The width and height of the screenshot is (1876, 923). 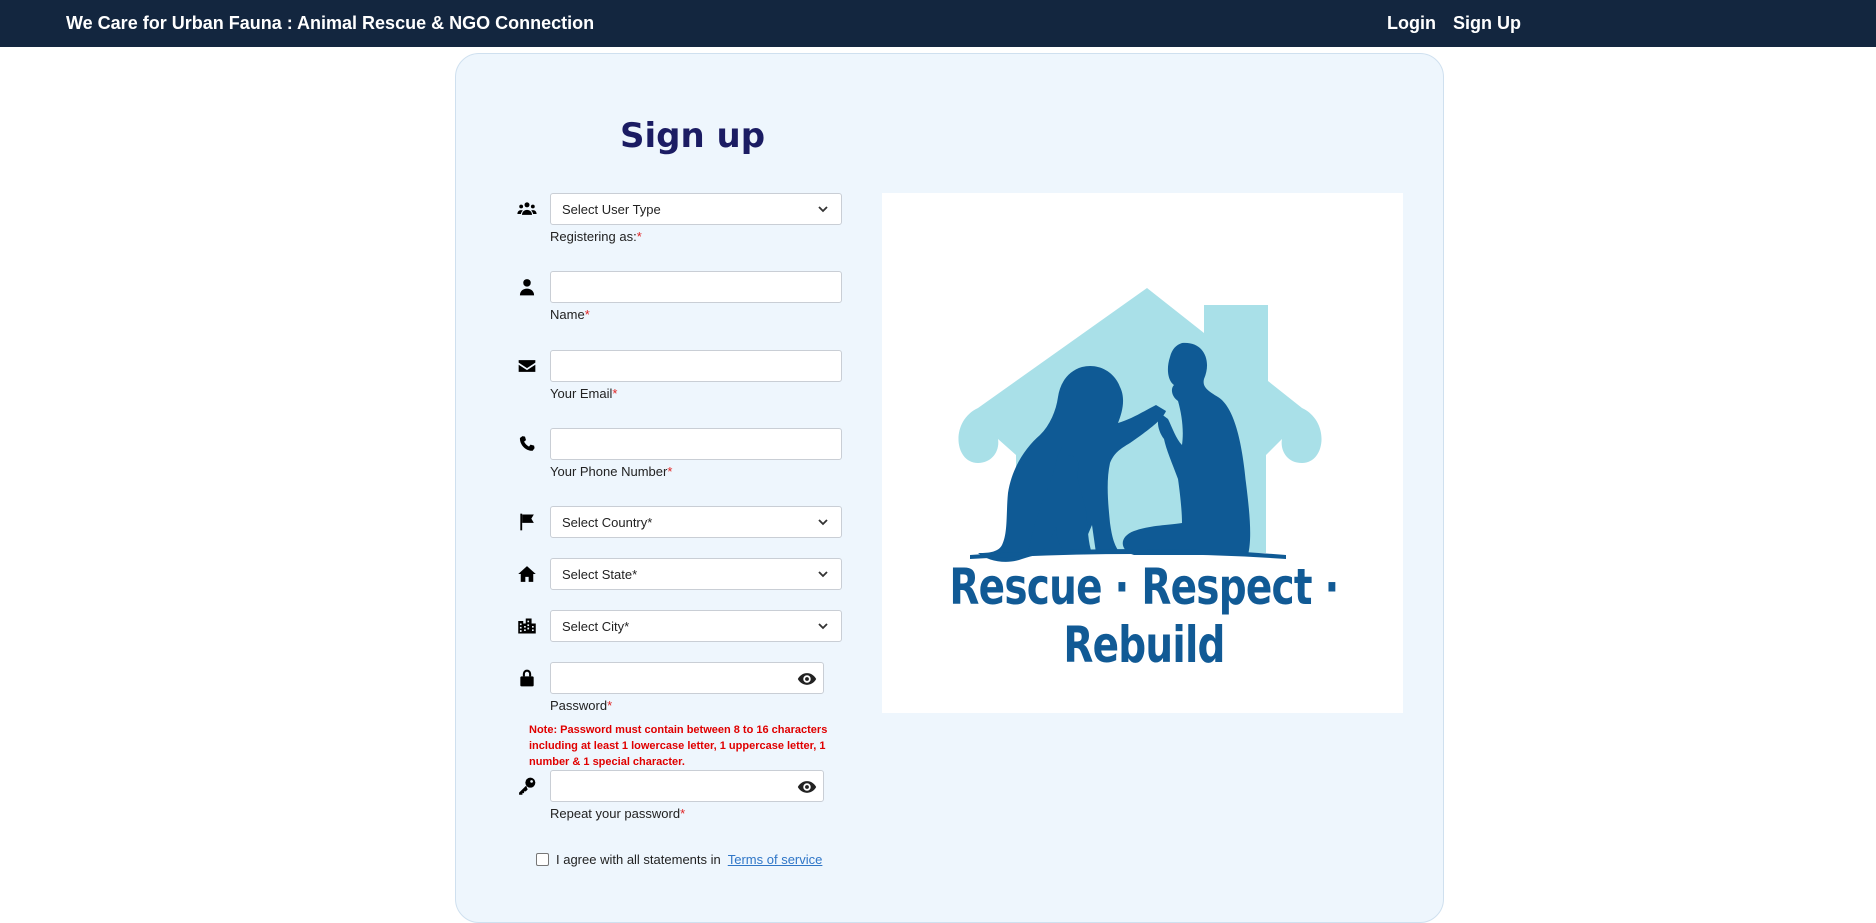 I want to click on state-placeholder: Select State*, so click(x=600, y=574).